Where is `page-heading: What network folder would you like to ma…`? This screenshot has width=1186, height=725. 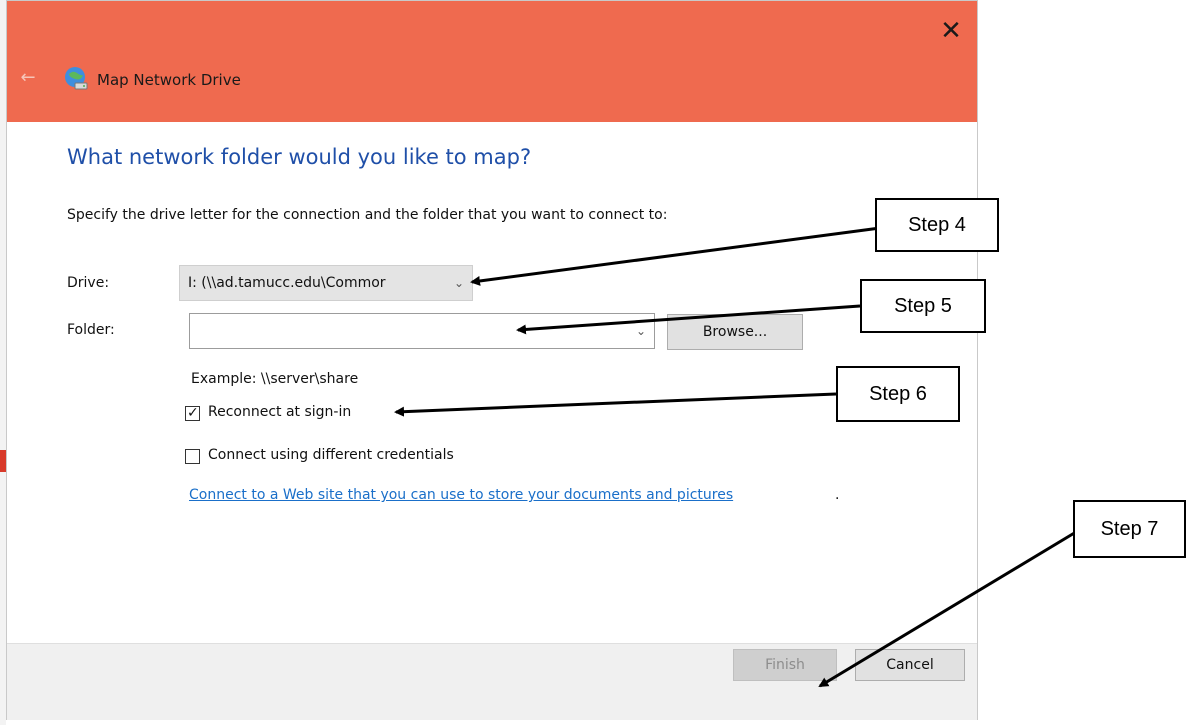
page-heading: What network folder would you like to ma… is located at coordinates (299, 157).